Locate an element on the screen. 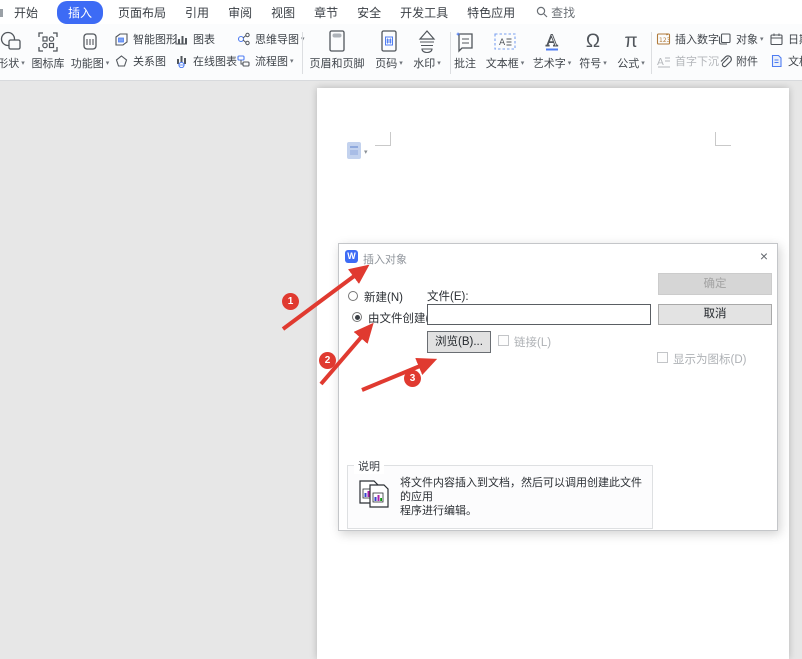 The image size is (802, 659). header-footer-button: 页眉和页脚 is located at coordinates (337, 52).